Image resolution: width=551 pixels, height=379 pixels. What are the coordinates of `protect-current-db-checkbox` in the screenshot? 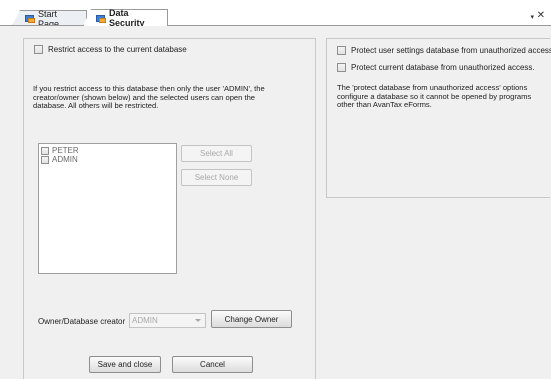 It's located at (341, 67).